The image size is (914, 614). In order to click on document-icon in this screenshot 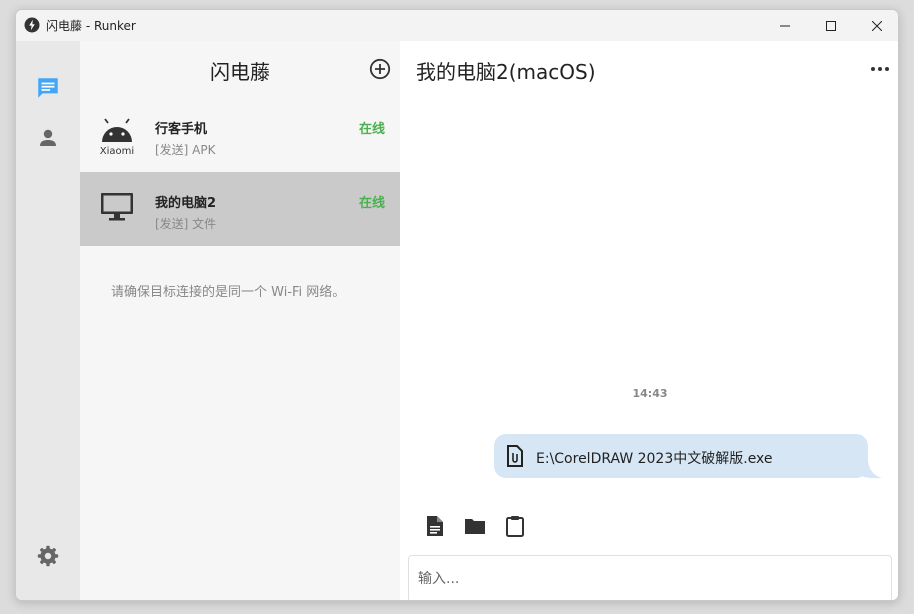, I will do `click(435, 526)`.